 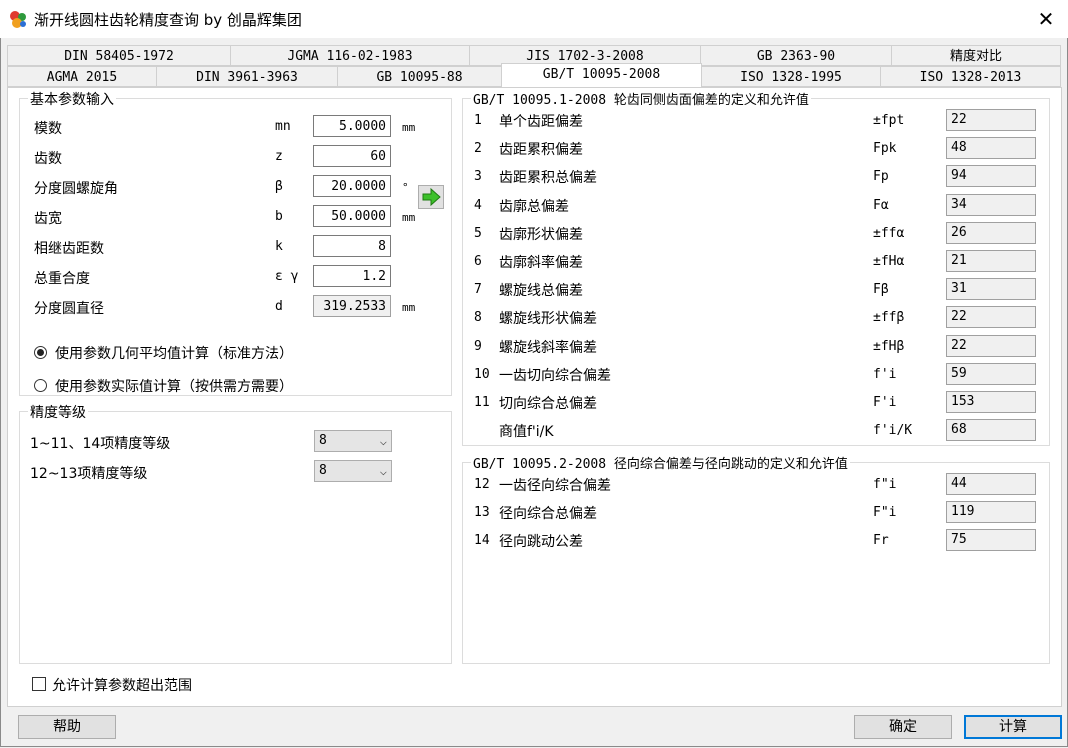 What do you see at coordinates (541, 150) in the screenshot?
I see `result-name: 齿距累积偏差` at bounding box center [541, 150].